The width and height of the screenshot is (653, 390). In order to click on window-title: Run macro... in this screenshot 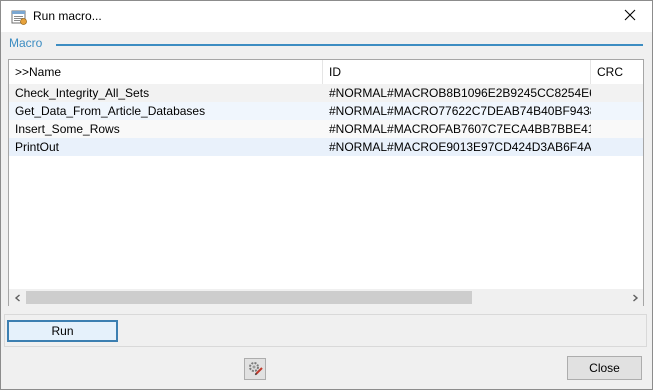, I will do `click(67, 16)`.